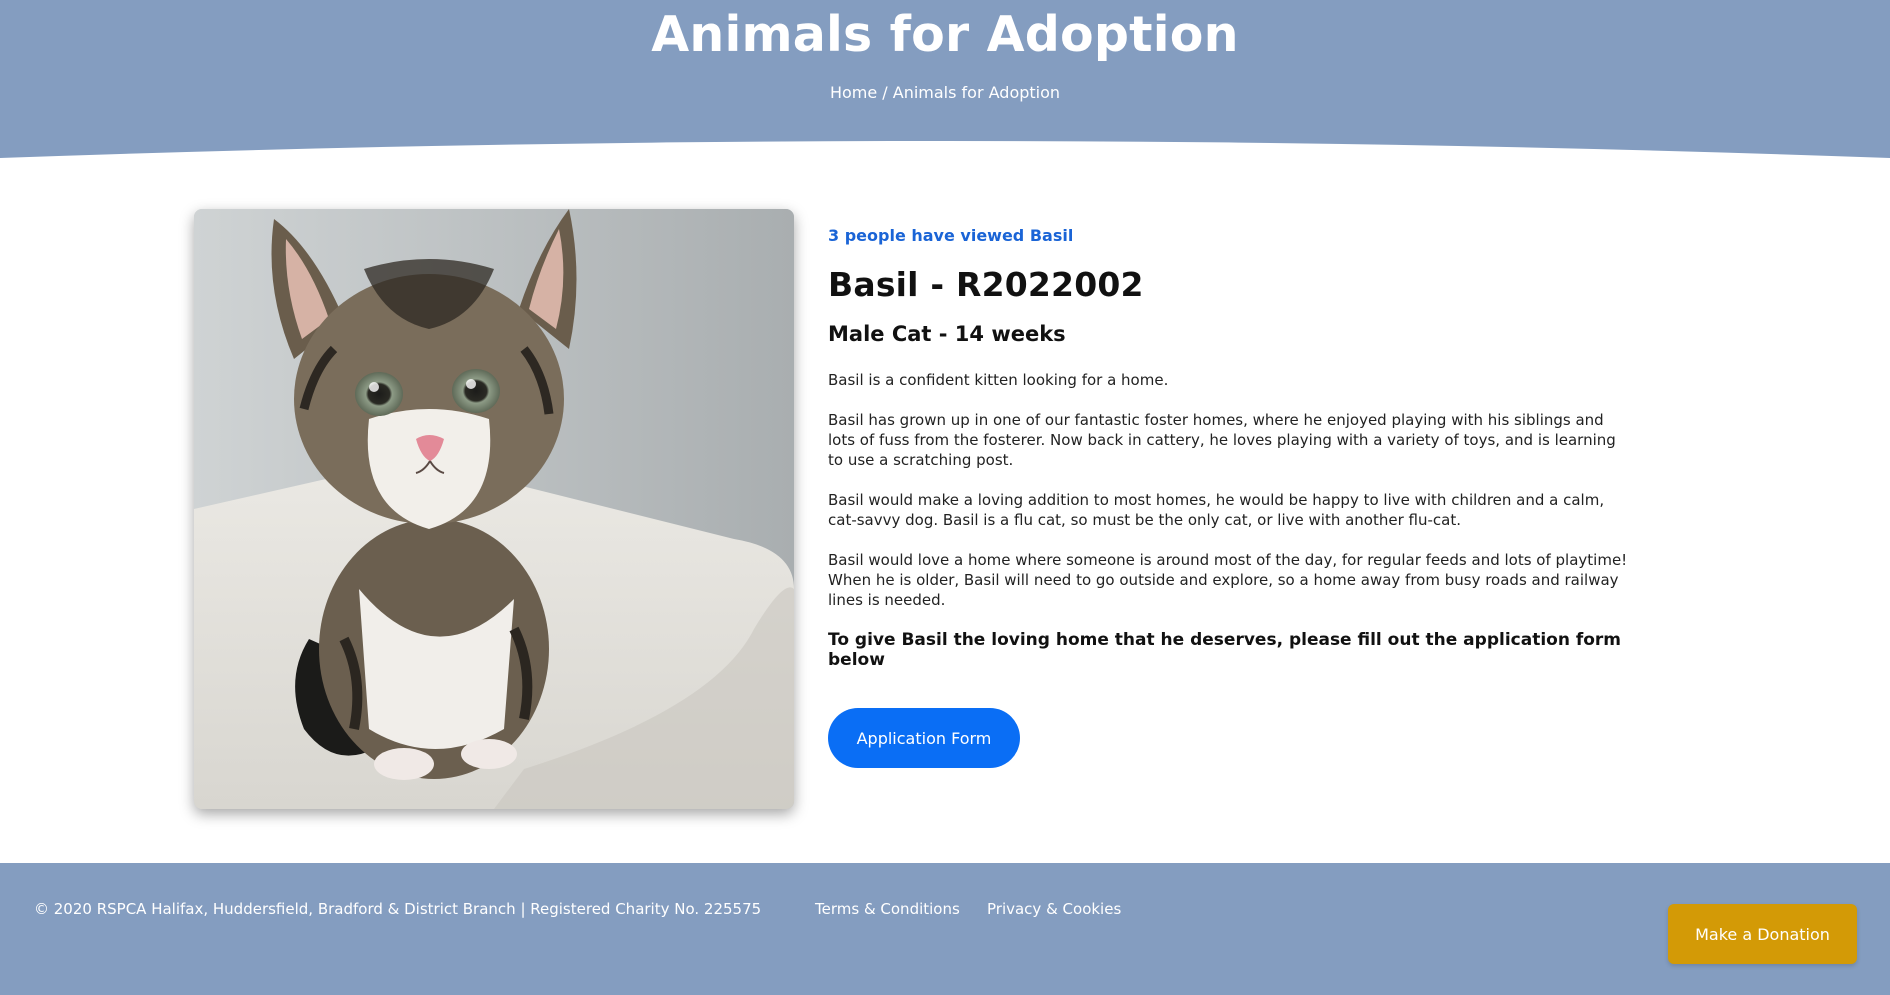  What do you see at coordinates (1054, 909) in the screenshot?
I see `privacy-link: Privacy & Cookies` at bounding box center [1054, 909].